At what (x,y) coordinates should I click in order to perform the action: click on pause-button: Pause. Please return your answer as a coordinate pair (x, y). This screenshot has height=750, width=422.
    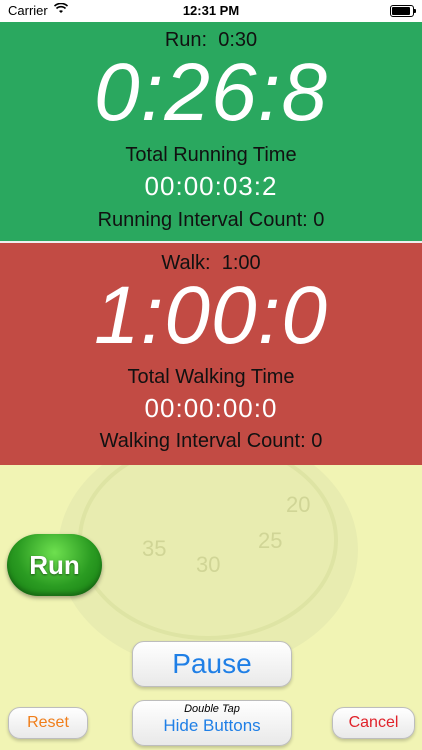
    Looking at the image, I should click on (212, 664).